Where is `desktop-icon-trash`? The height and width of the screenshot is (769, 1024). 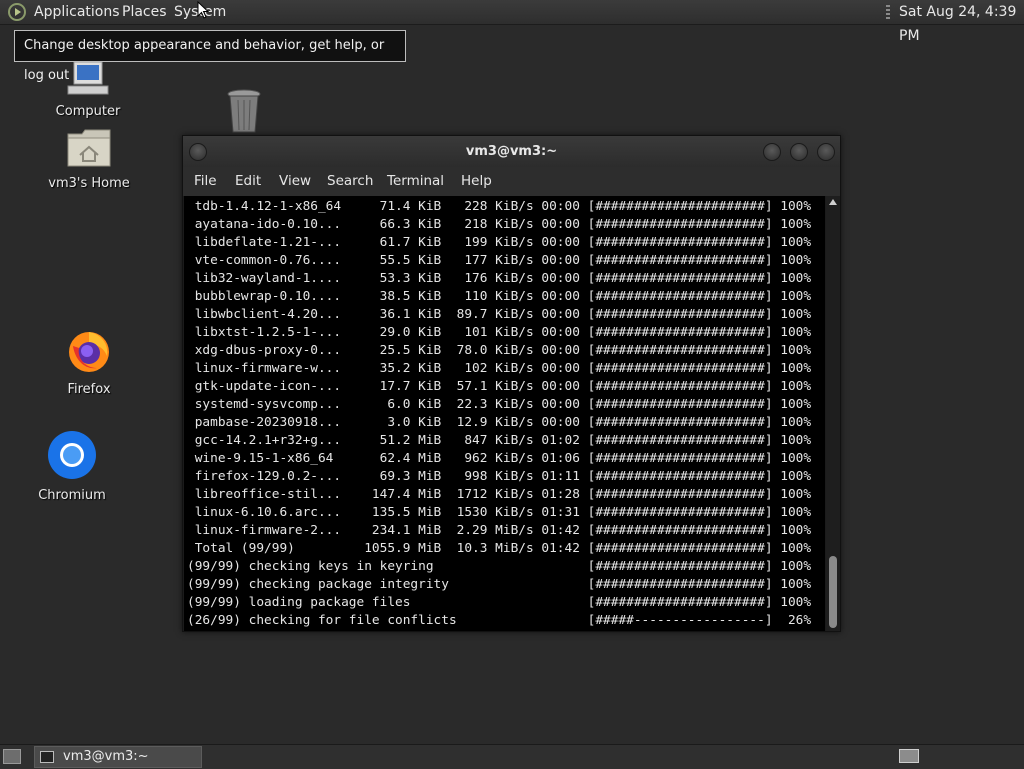
desktop-icon-trash is located at coordinates (244, 115).